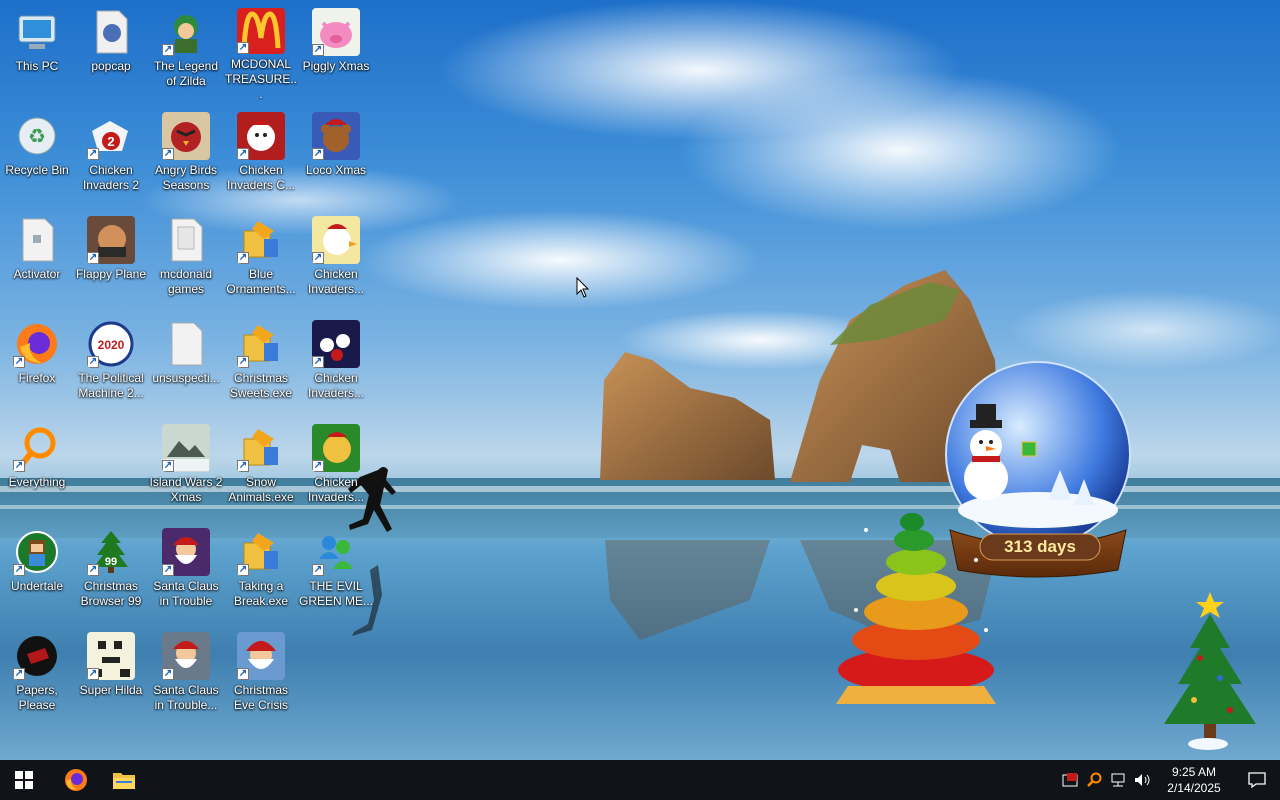  Describe the element at coordinates (261, 489) in the screenshot. I see `icon-label: Snow Animals.exe` at that location.